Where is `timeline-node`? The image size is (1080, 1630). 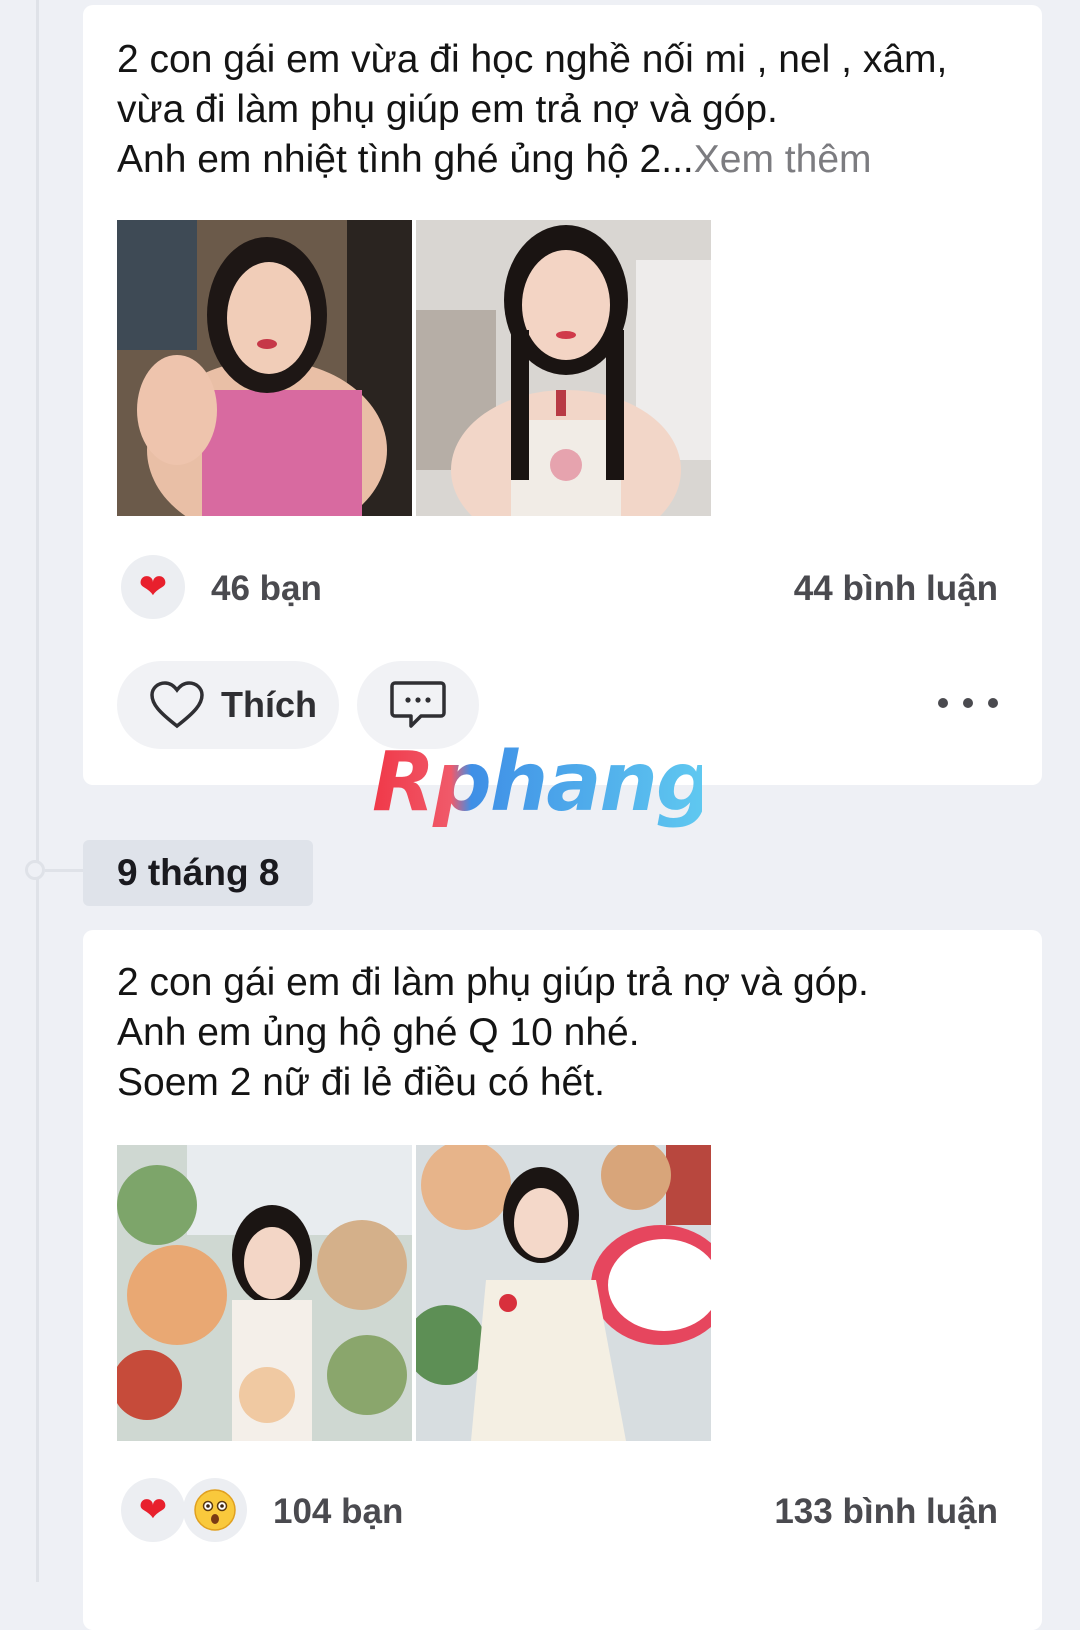 timeline-node is located at coordinates (35, 870).